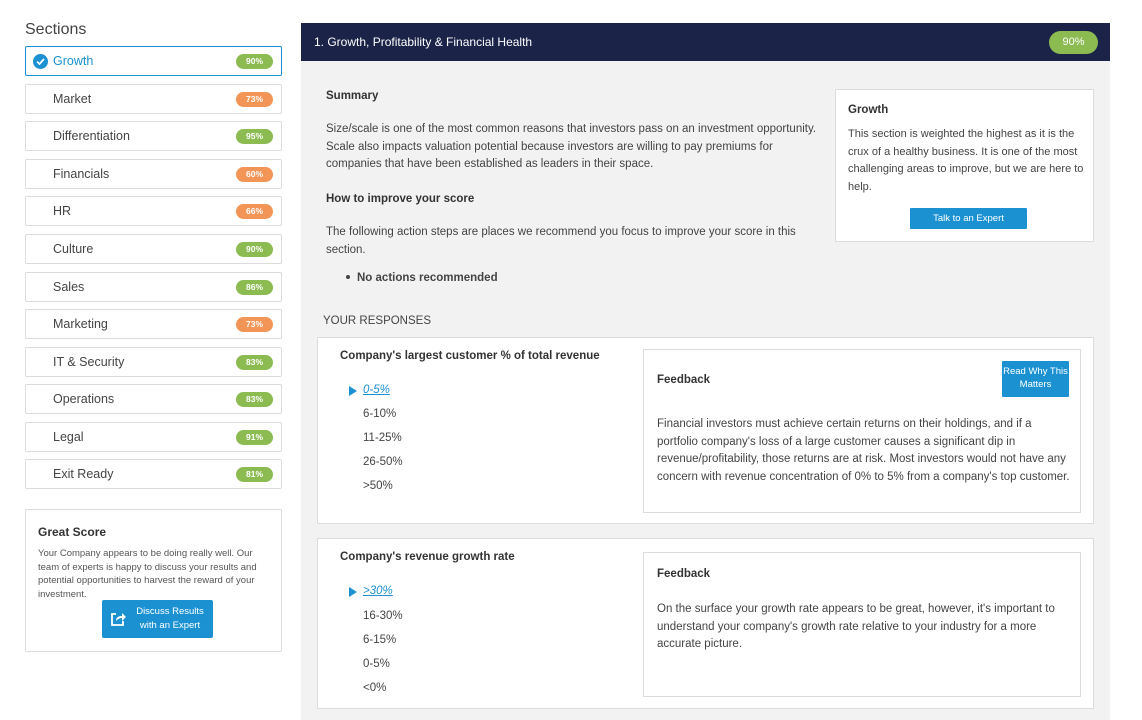  What do you see at coordinates (380, 640) in the screenshot?
I see `response-option: 6-15%` at bounding box center [380, 640].